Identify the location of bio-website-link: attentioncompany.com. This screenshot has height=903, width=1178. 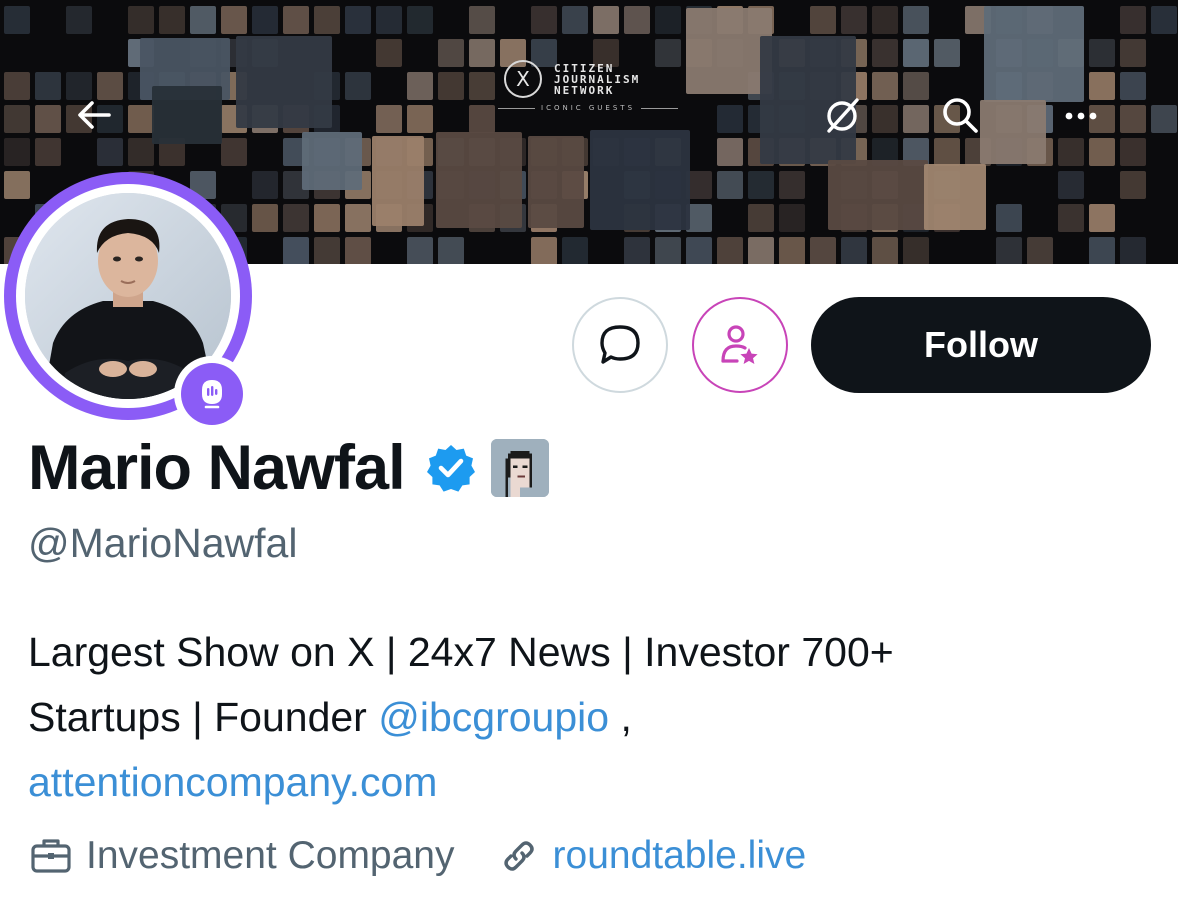
(232, 782).